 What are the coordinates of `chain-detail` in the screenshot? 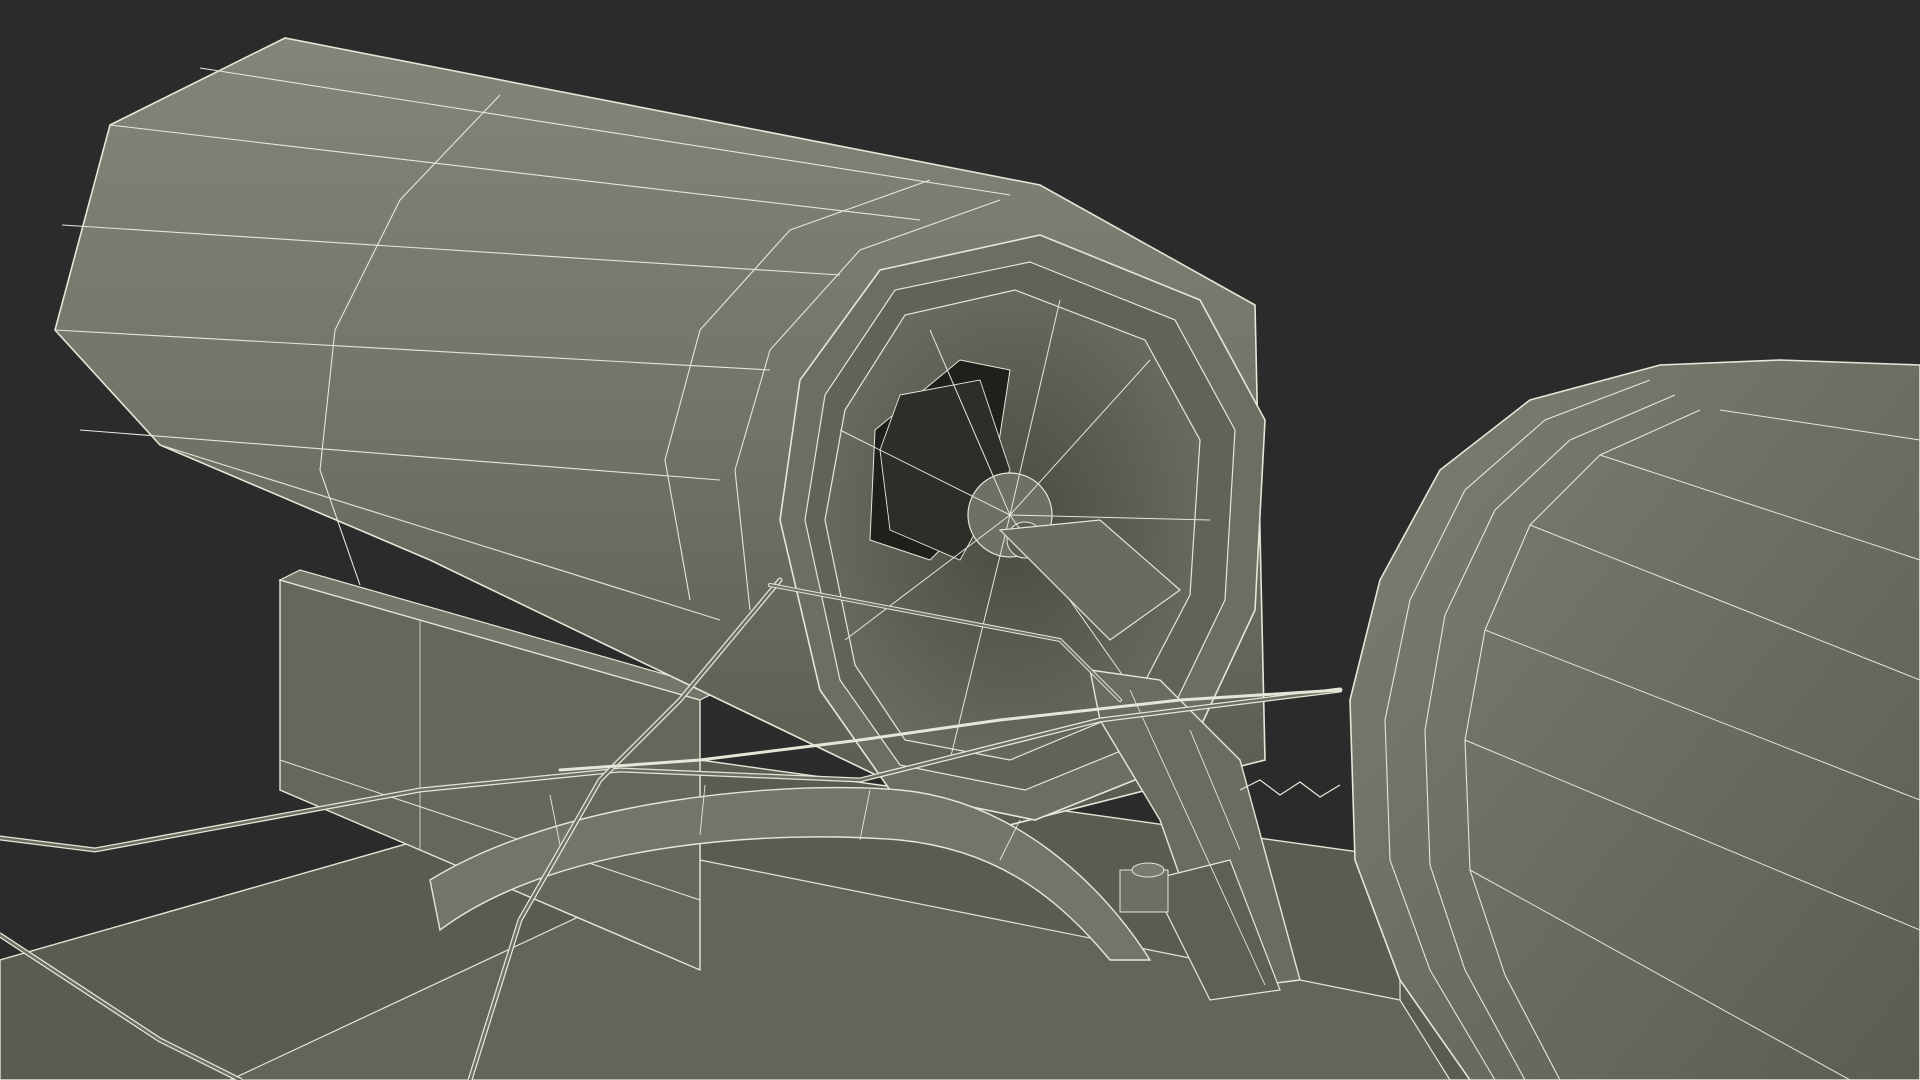 It's located at (1290, 788).